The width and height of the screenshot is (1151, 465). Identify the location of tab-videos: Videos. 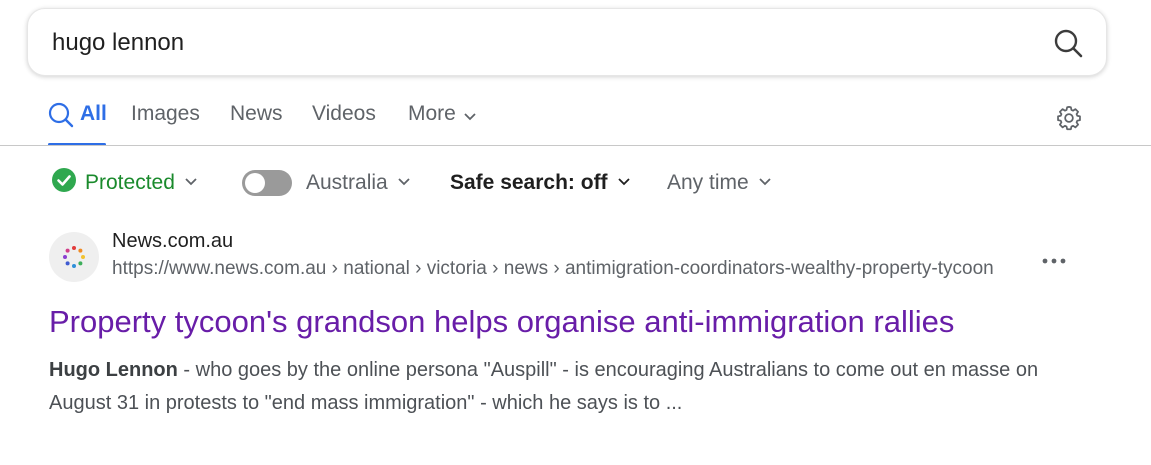
(344, 122).